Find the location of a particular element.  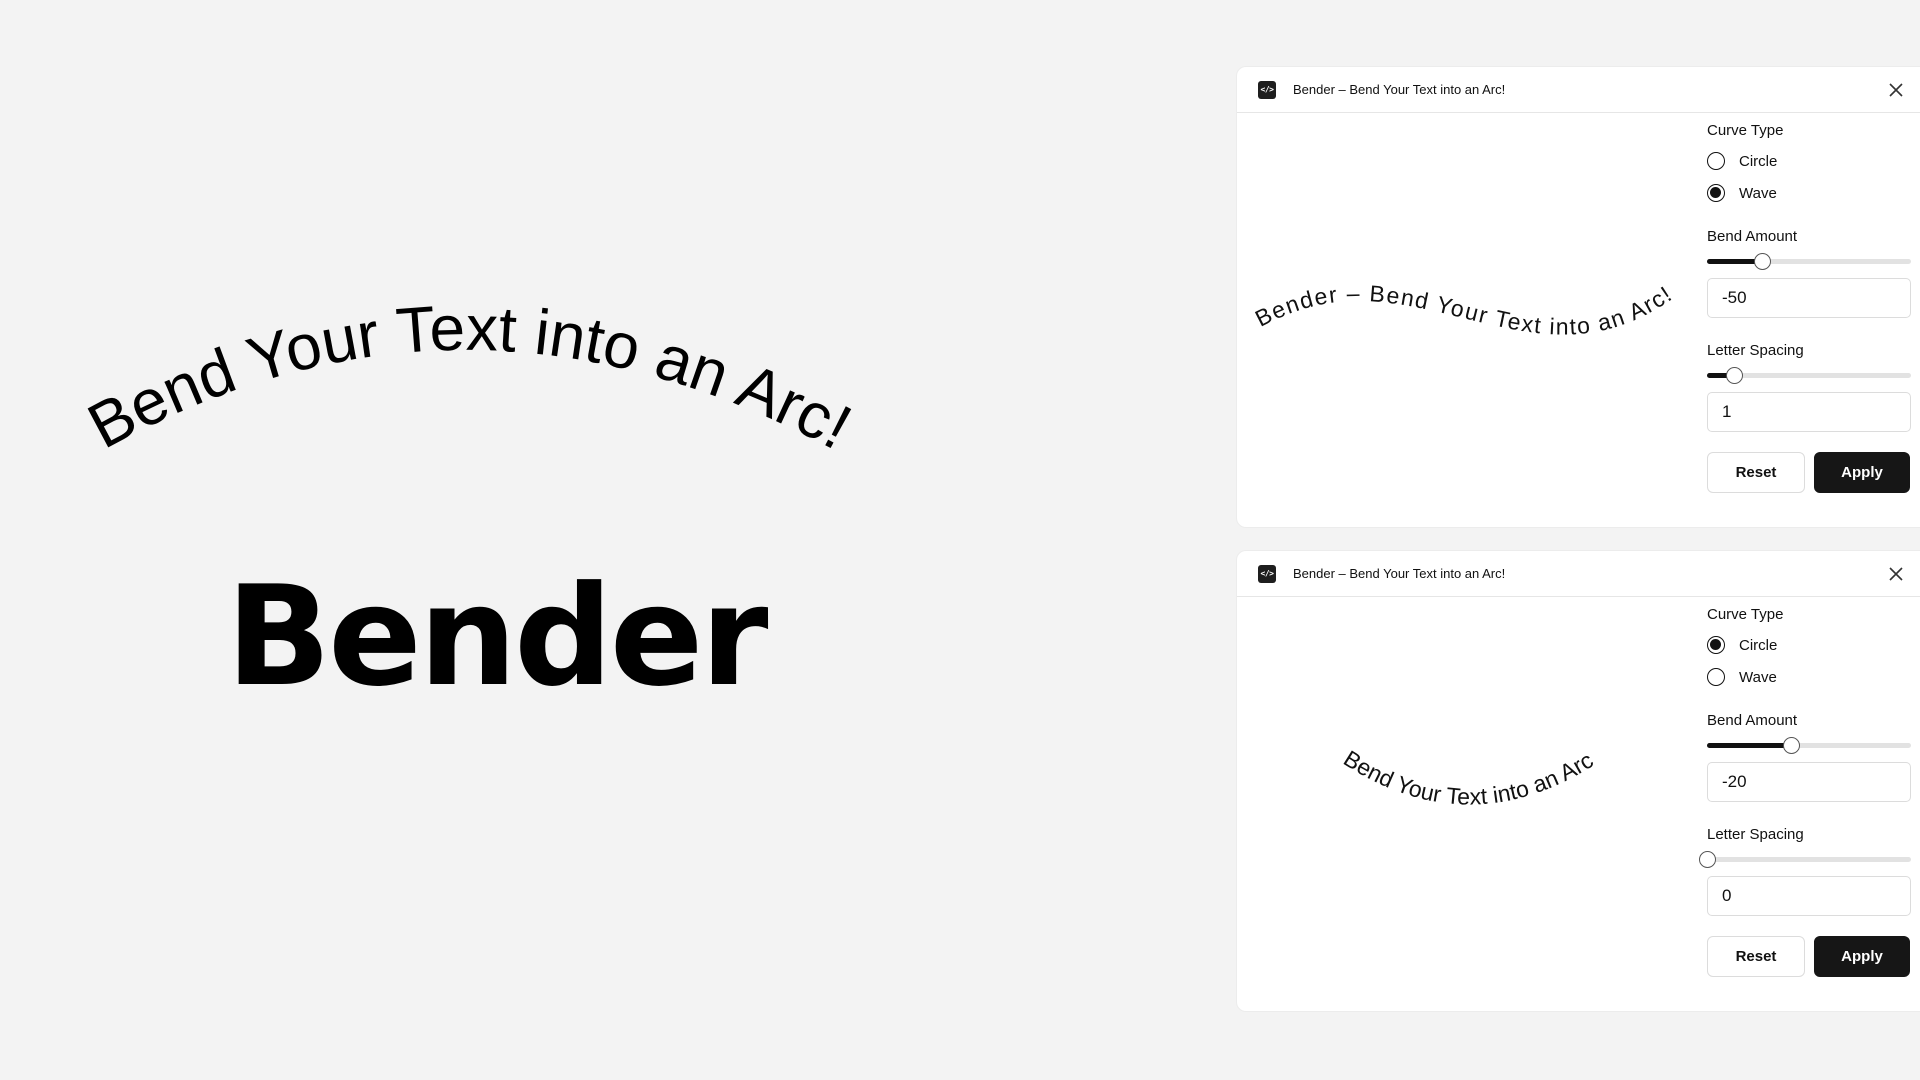

preview-text: Bend Your Text into an Arc is located at coordinates (1468, 777).